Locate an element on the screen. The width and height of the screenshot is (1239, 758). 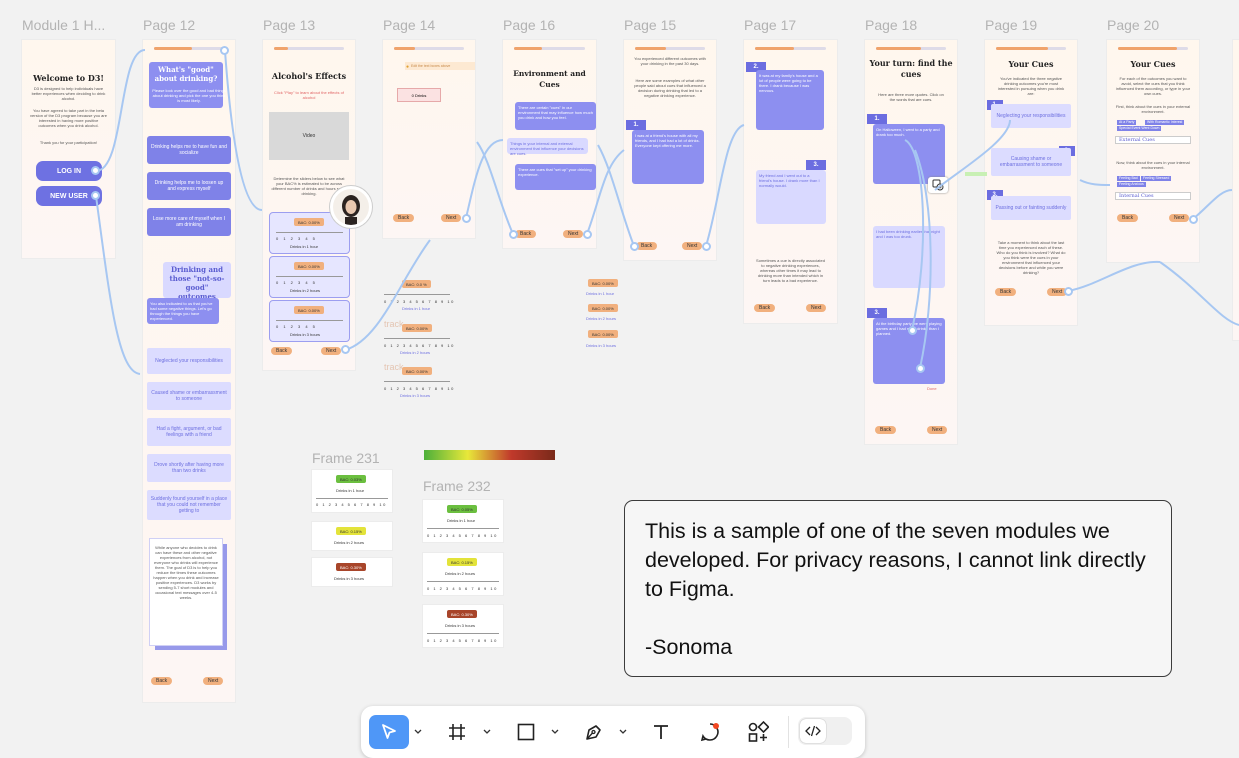
frame-tool-button is located at coordinates (457, 732).